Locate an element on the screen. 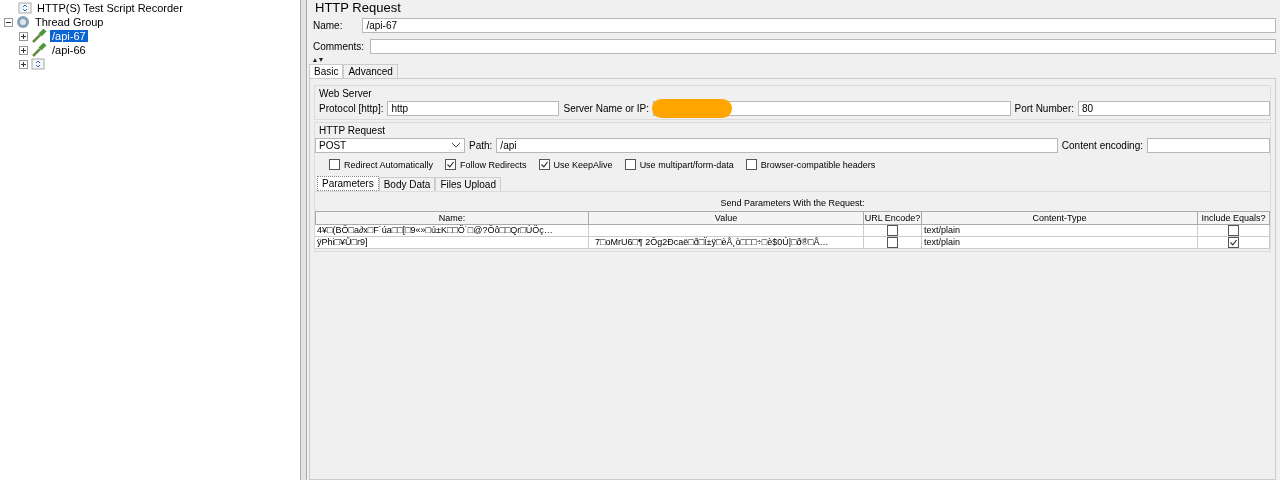  group-title: HTTP Request is located at coordinates (351, 130).